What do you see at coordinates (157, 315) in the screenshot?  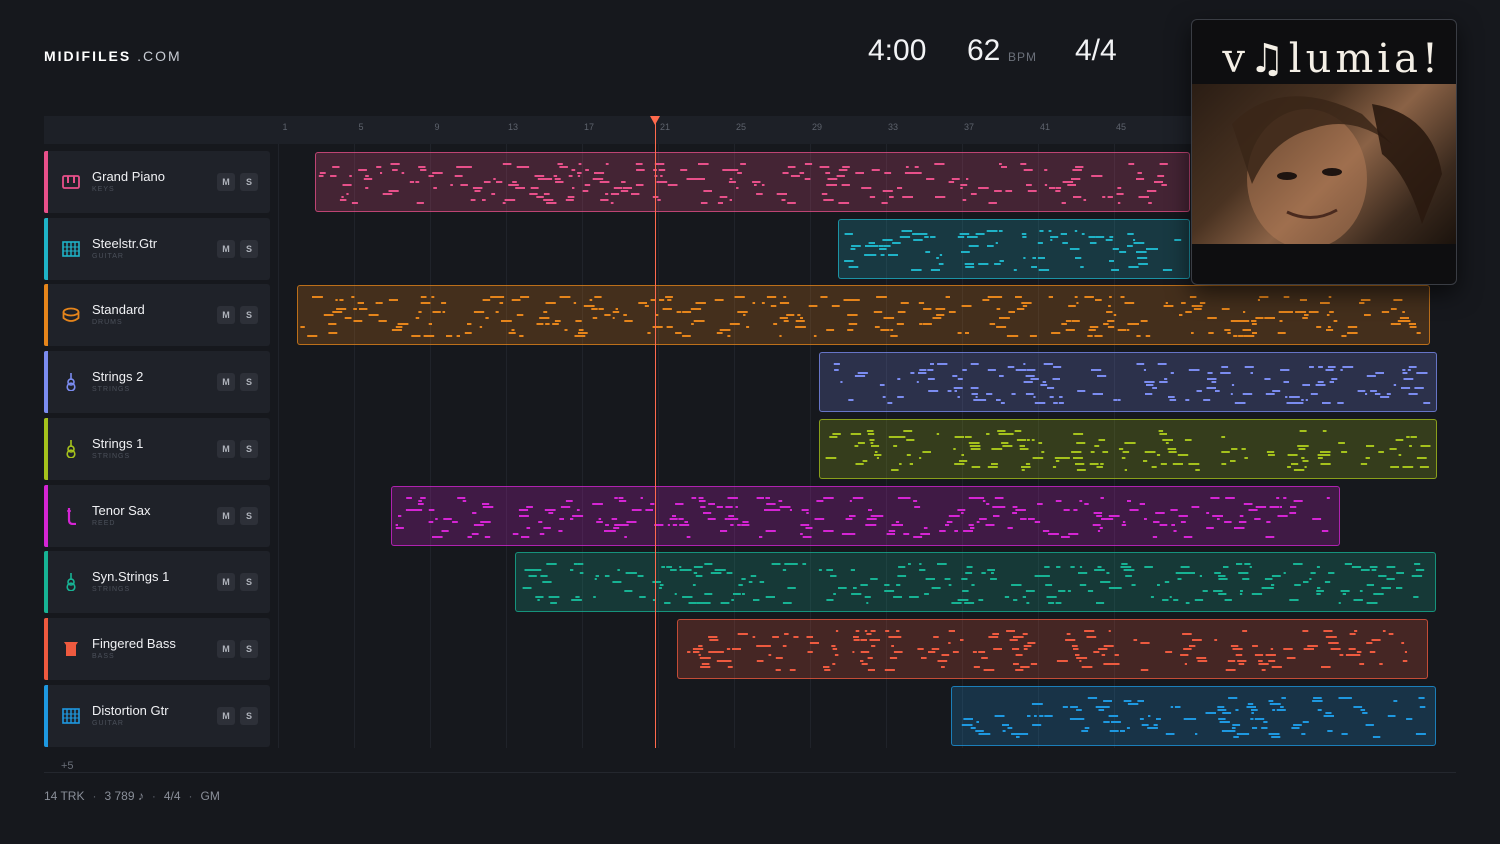 I see `track-header: Standard DRUMS M S` at bounding box center [157, 315].